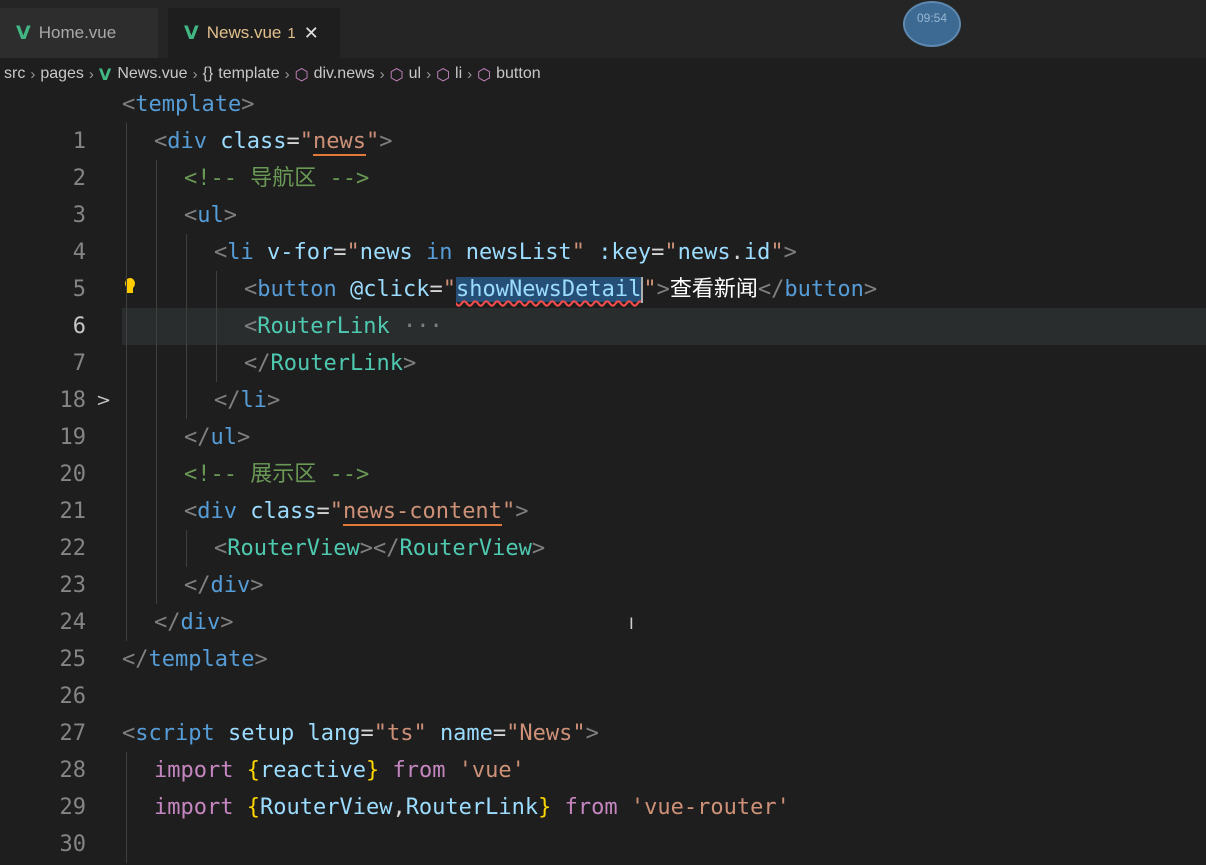 Image resolution: width=1206 pixels, height=865 pixels. I want to click on code-line: 29 import {reactive} from 'vue', so click(603, 786).